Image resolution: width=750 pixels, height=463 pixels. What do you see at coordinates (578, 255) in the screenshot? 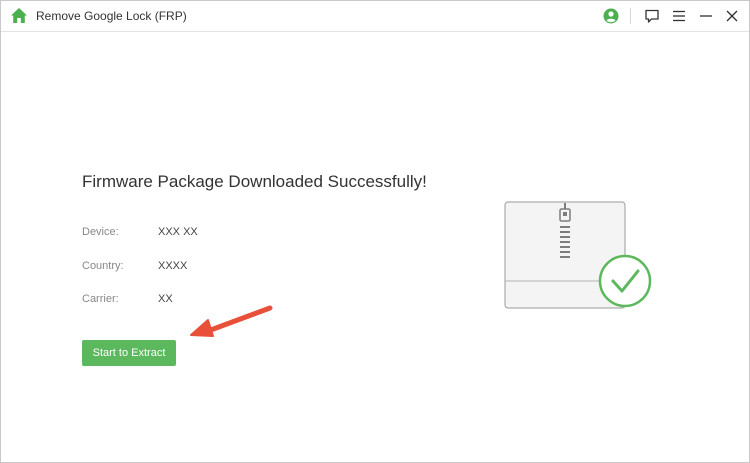
I see `firmware-package-icon` at bounding box center [578, 255].